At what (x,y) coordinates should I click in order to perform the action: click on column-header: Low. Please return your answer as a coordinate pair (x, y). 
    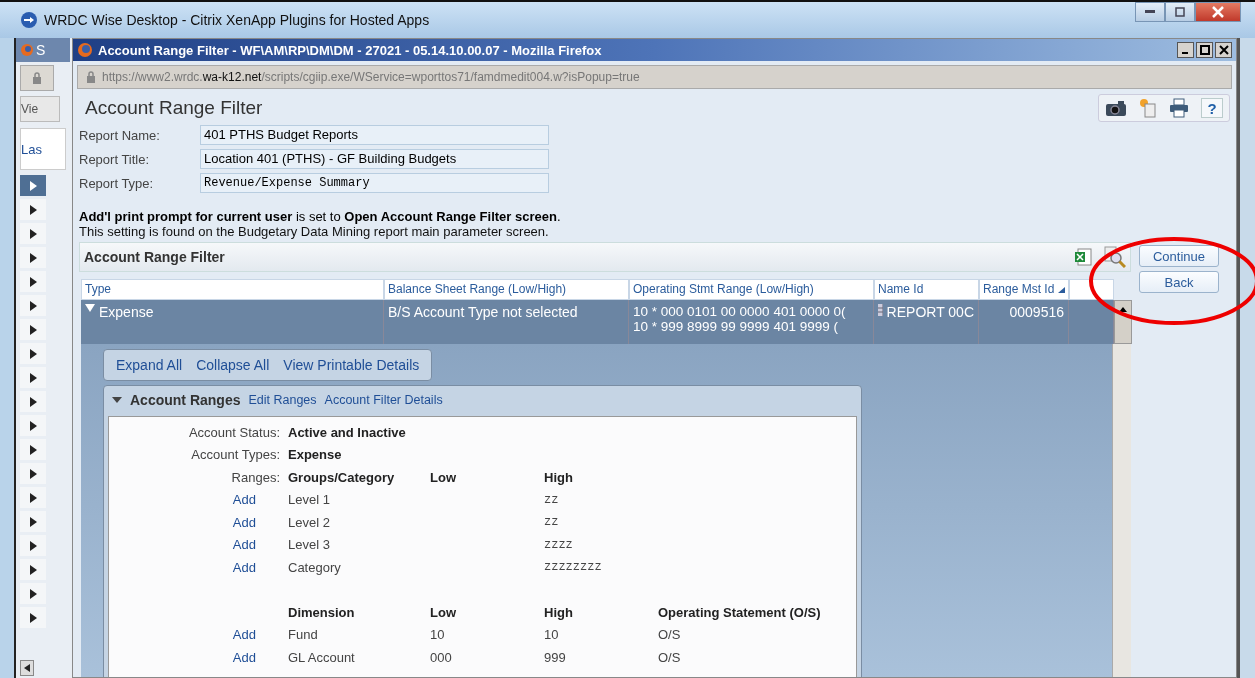
    Looking at the image, I should click on (443, 612).